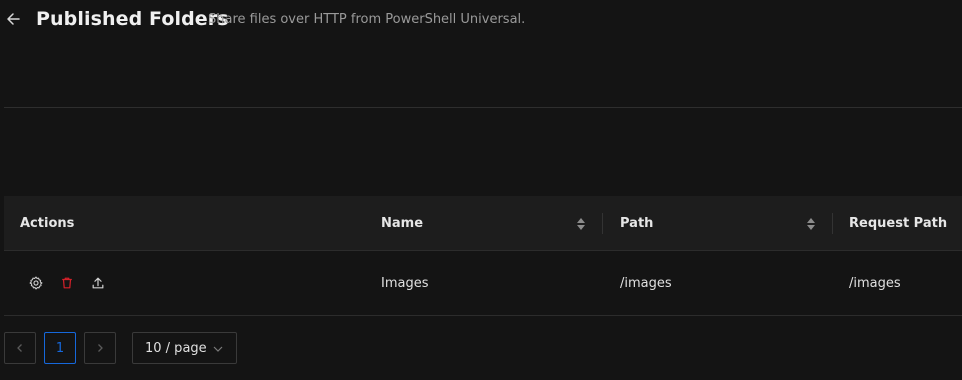 This screenshot has height=380, width=962. I want to click on chevron-down-icon, so click(218, 349).